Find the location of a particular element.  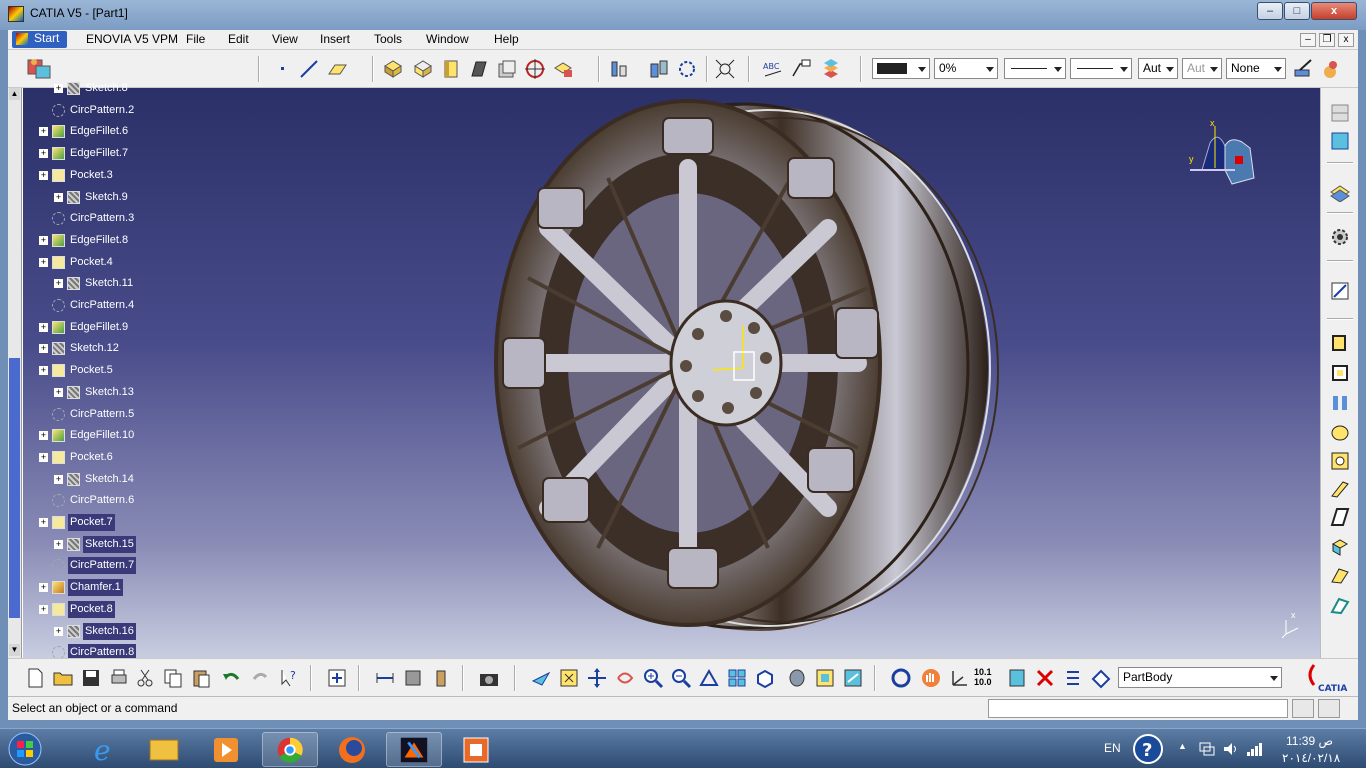

menu-enovia: ENOVIA V5 VPM is located at coordinates (132, 39).